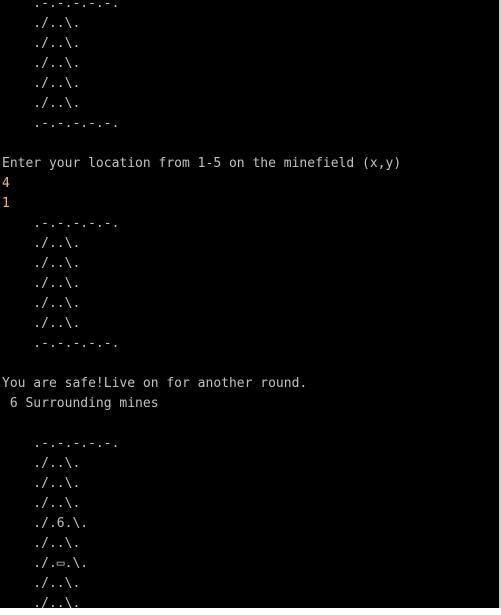 Image resolution: width=501 pixels, height=615 pixels. What do you see at coordinates (6, 183) in the screenshot?
I see `console-input-line: 4` at bounding box center [6, 183].